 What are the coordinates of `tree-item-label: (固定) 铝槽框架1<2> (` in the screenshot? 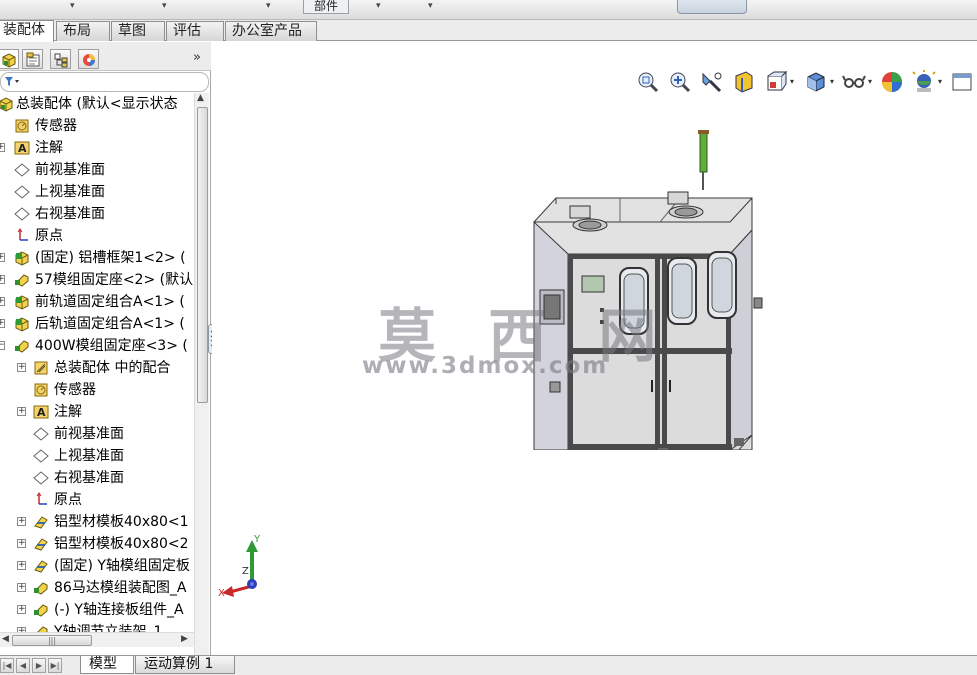 It's located at (110, 258).